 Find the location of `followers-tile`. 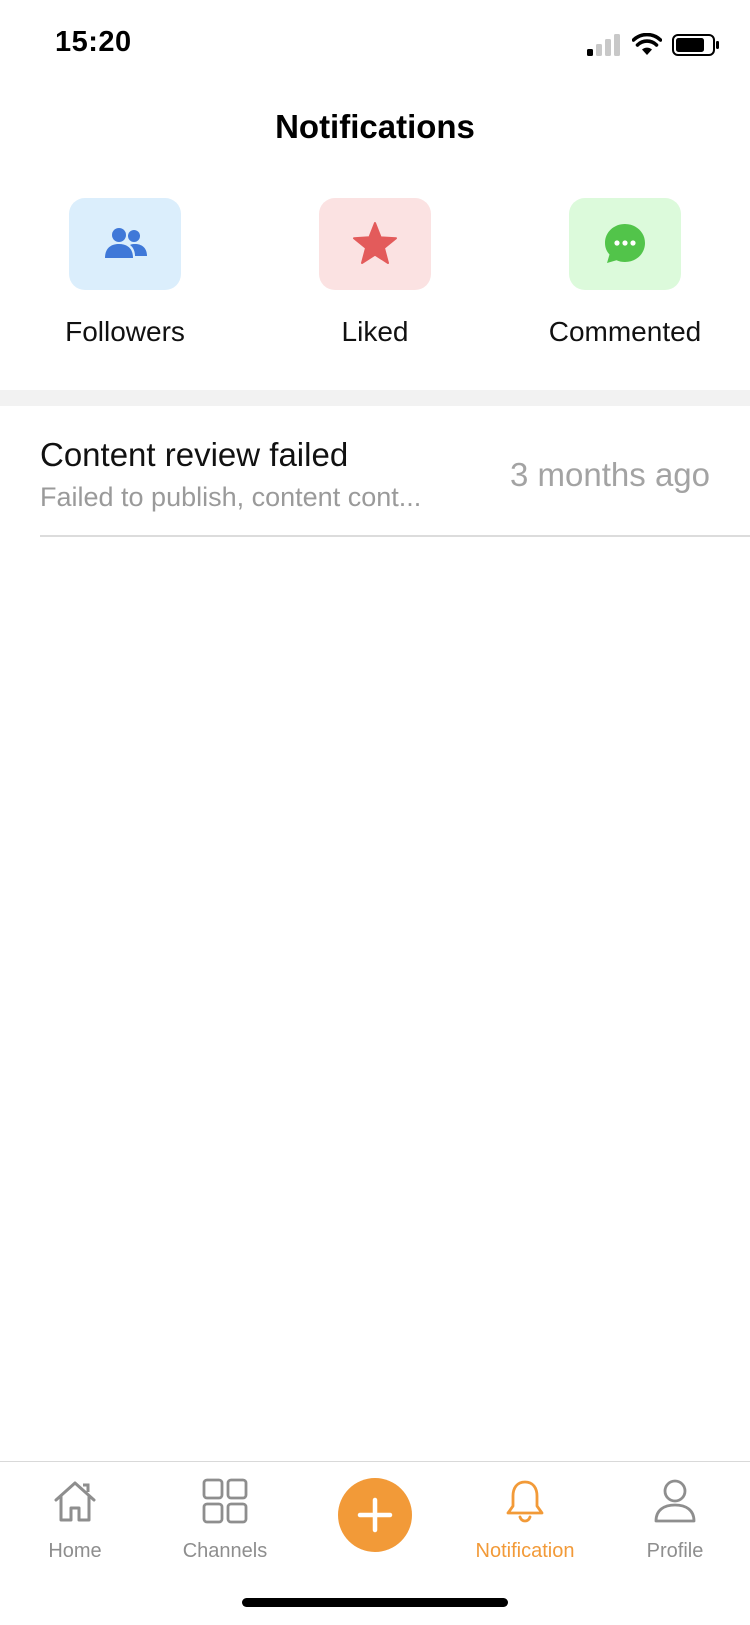

followers-tile is located at coordinates (125, 244).